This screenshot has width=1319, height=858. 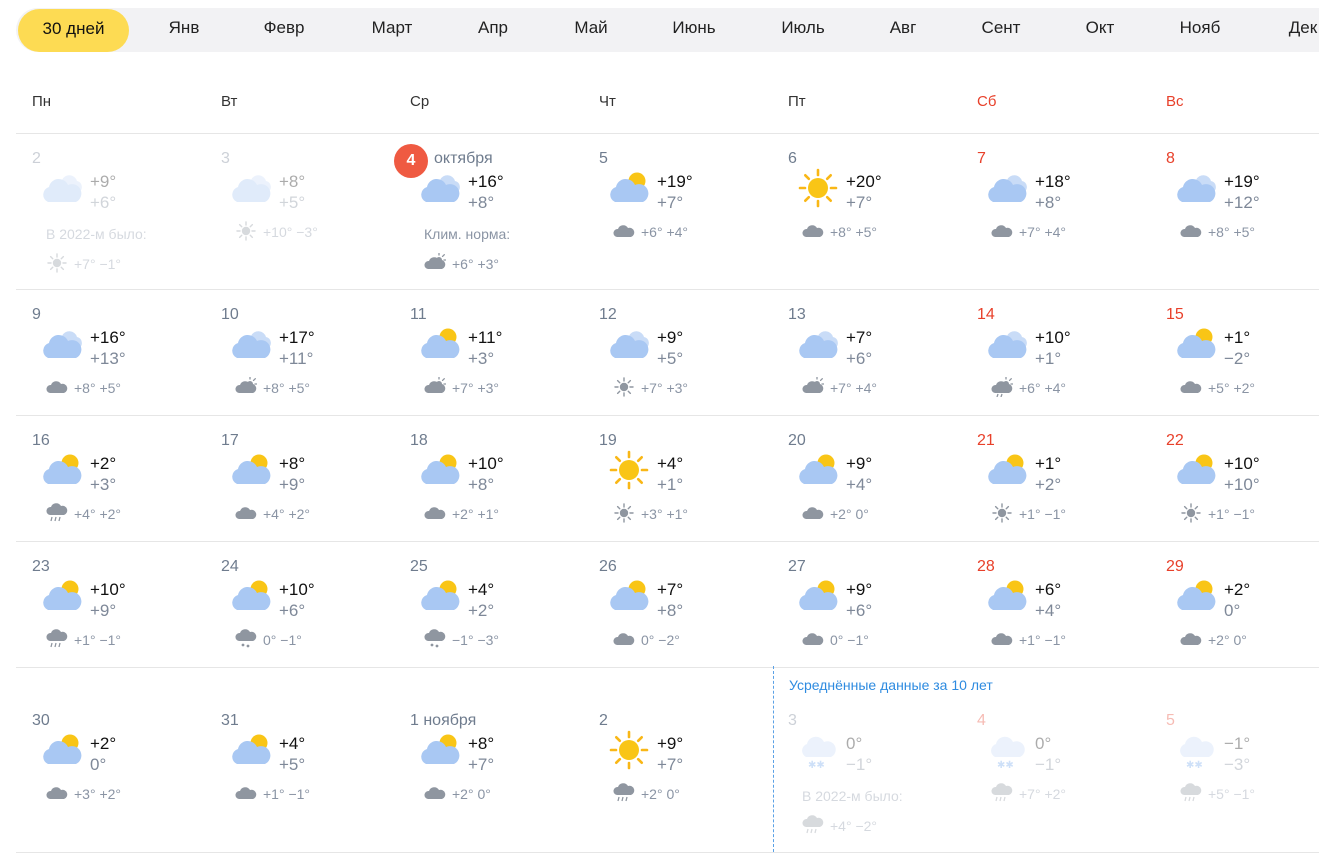 I want to click on day-cell: 31 +4° +5° +1° −1°, so click(x=295, y=772).